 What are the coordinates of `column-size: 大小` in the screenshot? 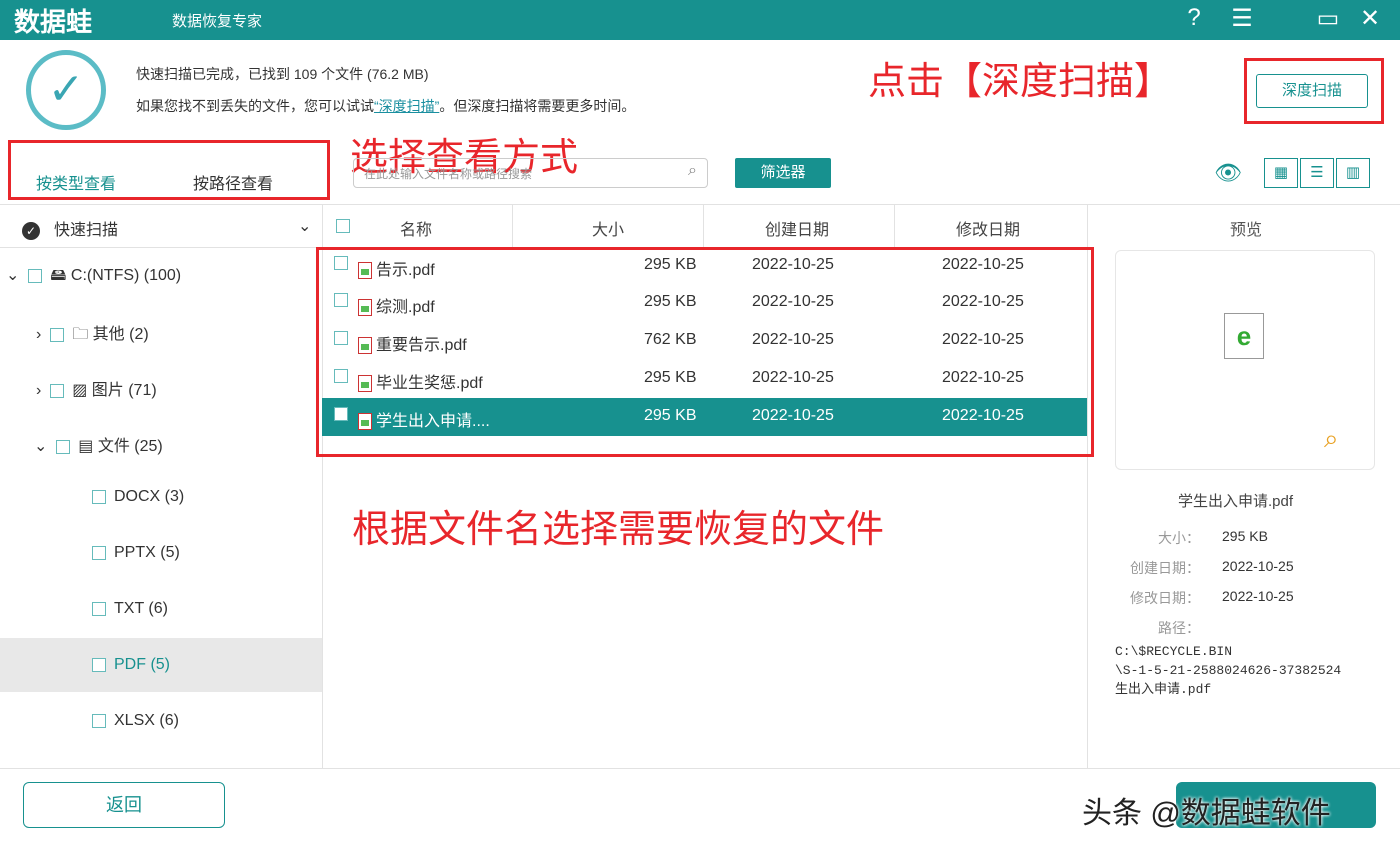 It's located at (608, 228).